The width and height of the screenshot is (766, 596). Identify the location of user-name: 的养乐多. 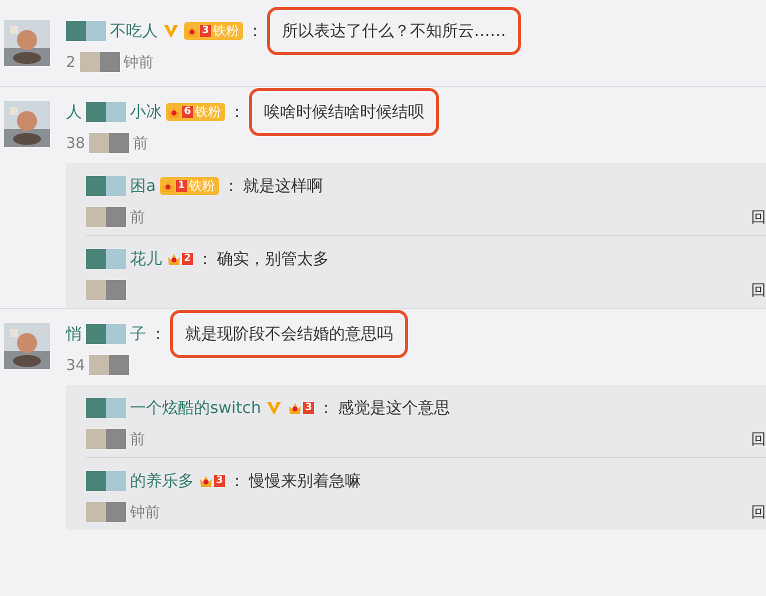
(162, 481).